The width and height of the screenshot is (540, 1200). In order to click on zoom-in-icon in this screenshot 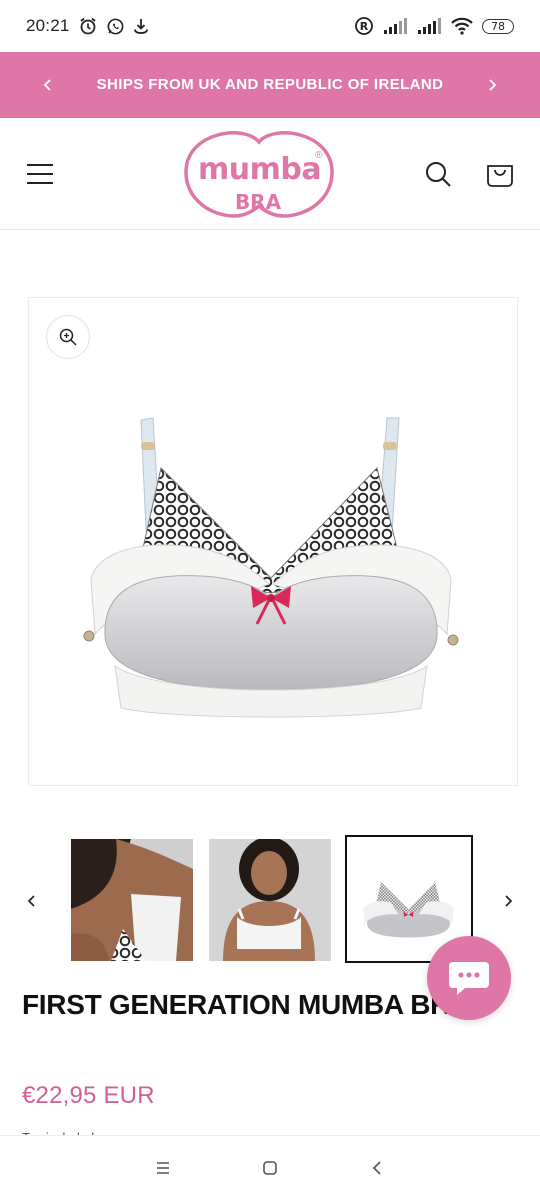, I will do `click(68, 337)`.